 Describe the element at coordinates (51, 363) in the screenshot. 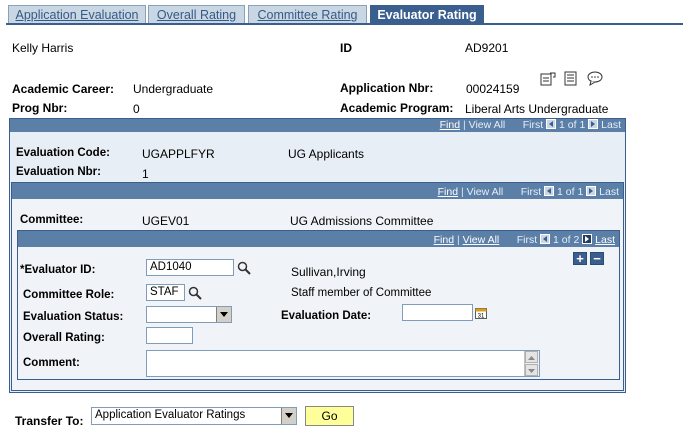

I see `comment-label: Comment:` at that location.